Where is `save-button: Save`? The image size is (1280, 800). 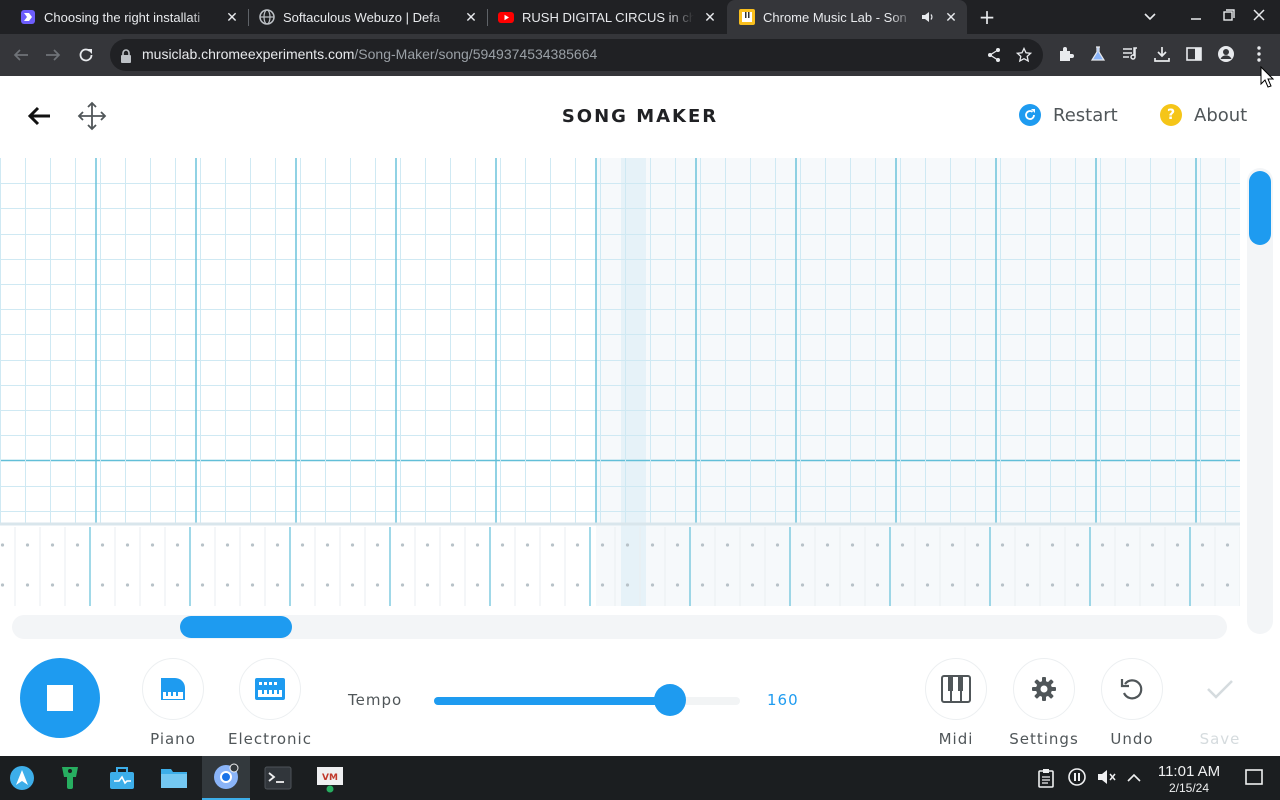
save-button: Save is located at coordinates (1220, 703).